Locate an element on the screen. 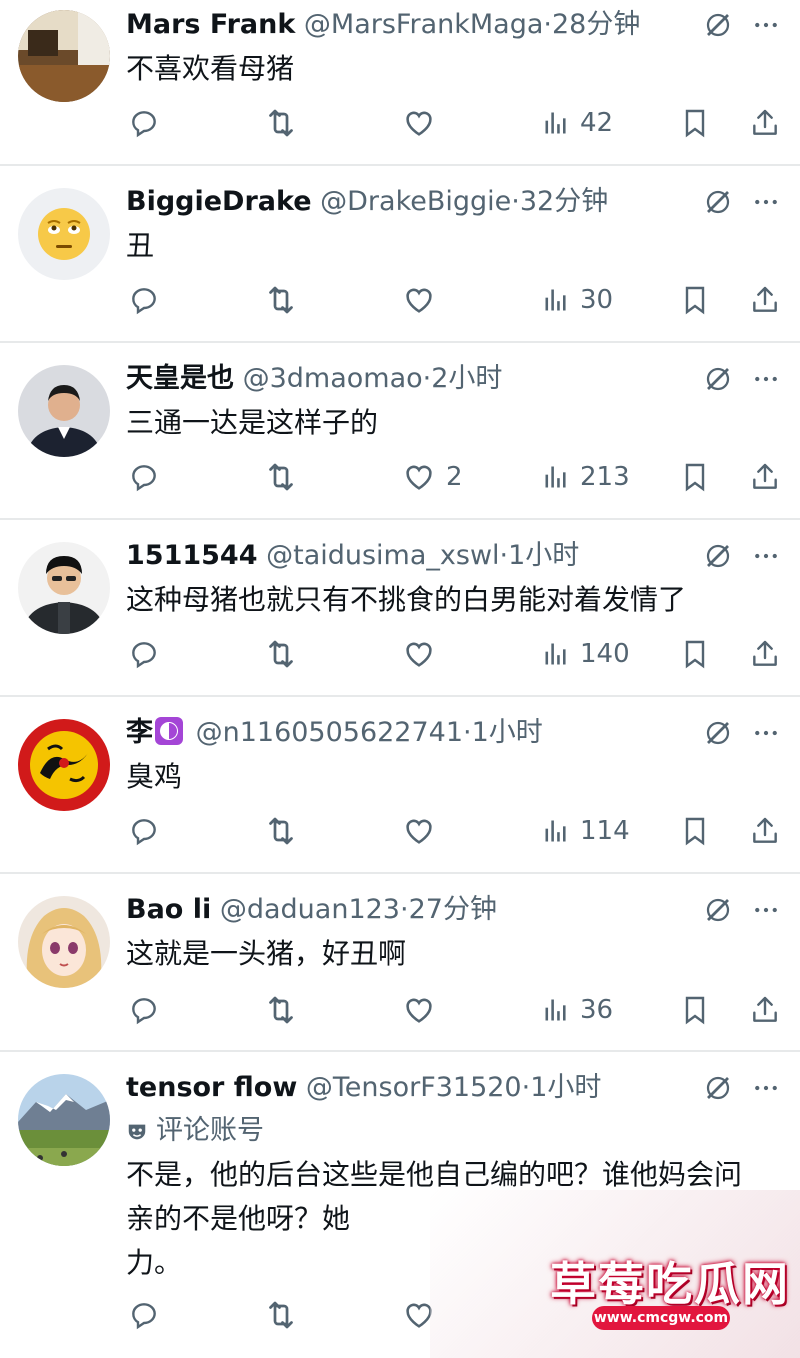 This screenshot has height=1358, width=800. tweet: 天皇是也 @3dmaomao·2小时 三通一达是这样子的 2 213 is located at coordinates (400, 431).